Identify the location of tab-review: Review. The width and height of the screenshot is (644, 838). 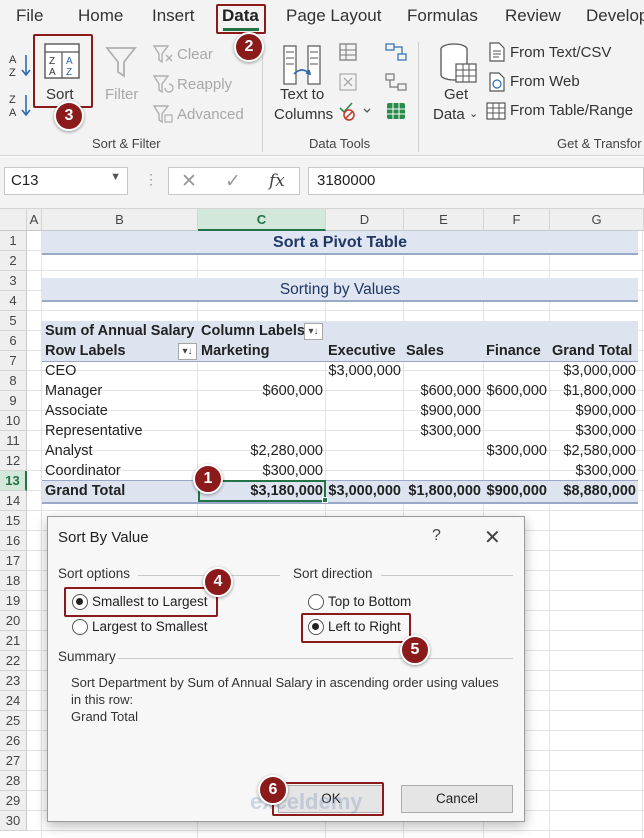
(533, 16).